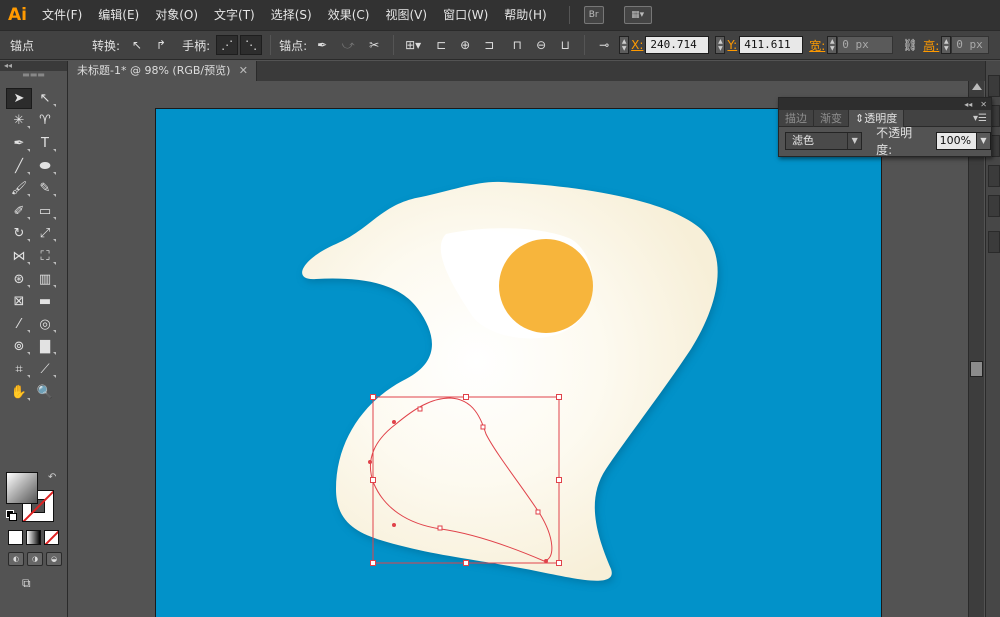 This screenshot has width=1000, height=617. I want to click on x-field: 240.714, so click(677, 45).